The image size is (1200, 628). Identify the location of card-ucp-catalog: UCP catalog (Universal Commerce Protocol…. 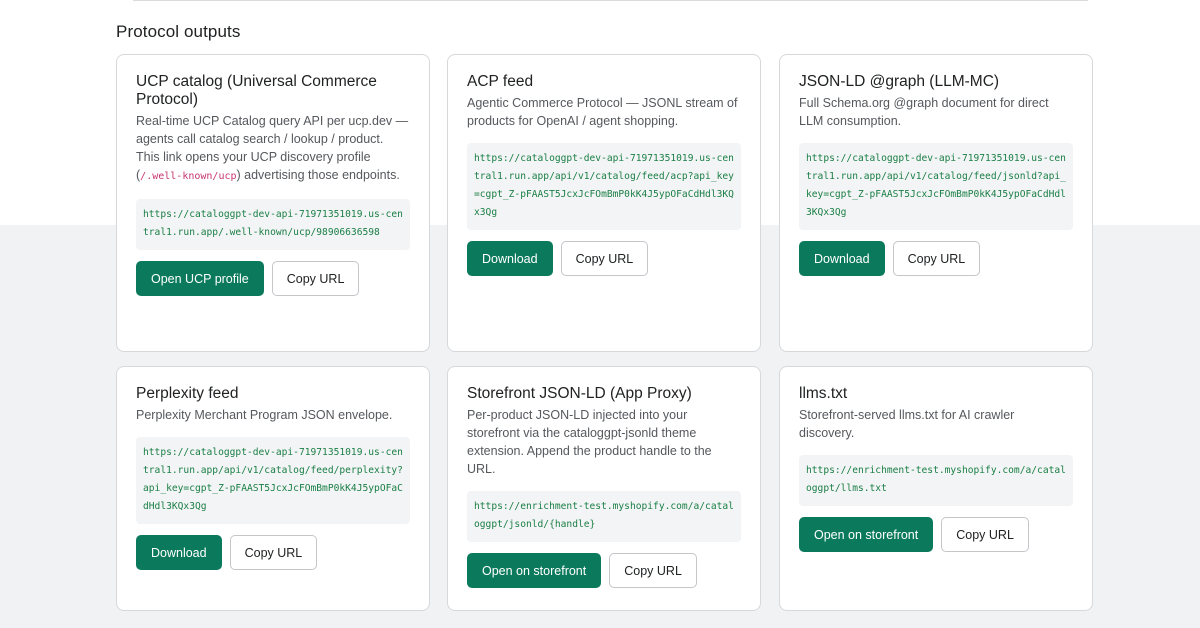
(273, 203).